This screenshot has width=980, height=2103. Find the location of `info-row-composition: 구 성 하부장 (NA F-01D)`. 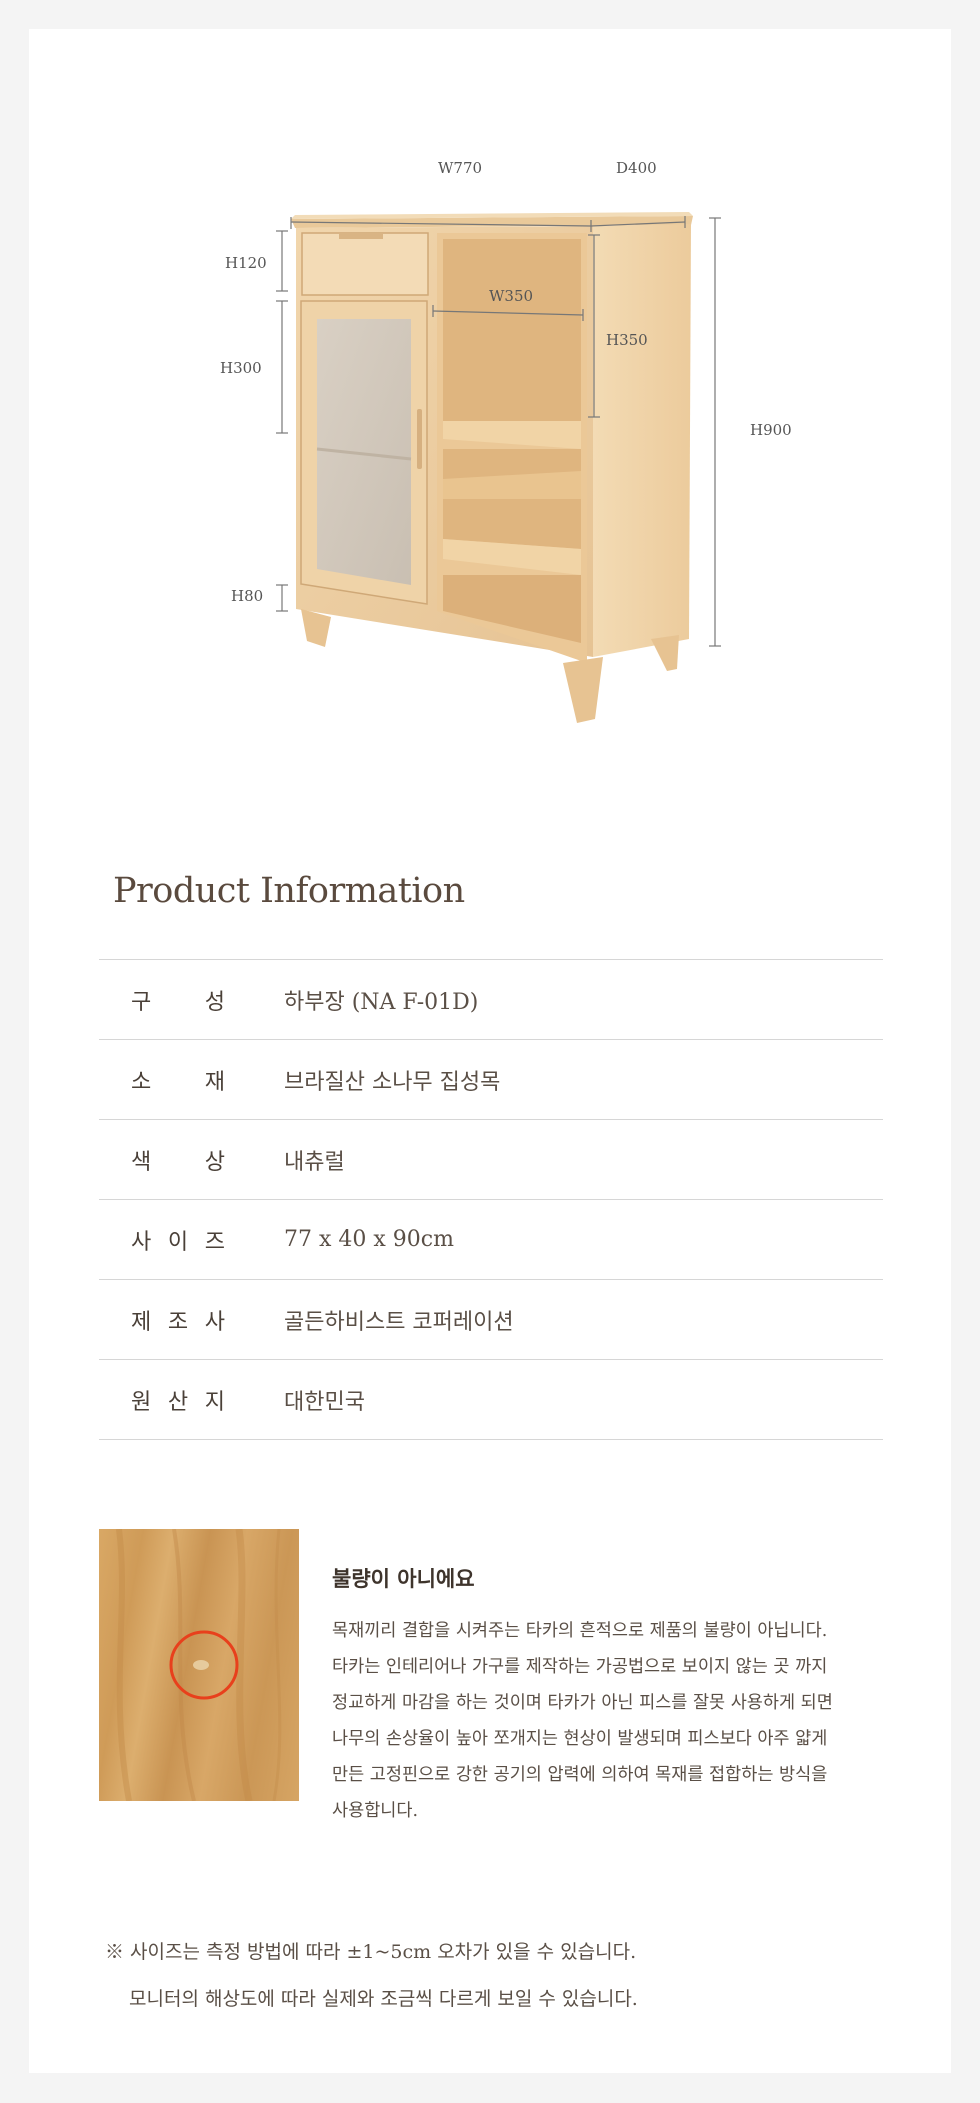

info-row-composition: 구 성 하부장 (NA F-01D) is located at coordinates (491, 1000).